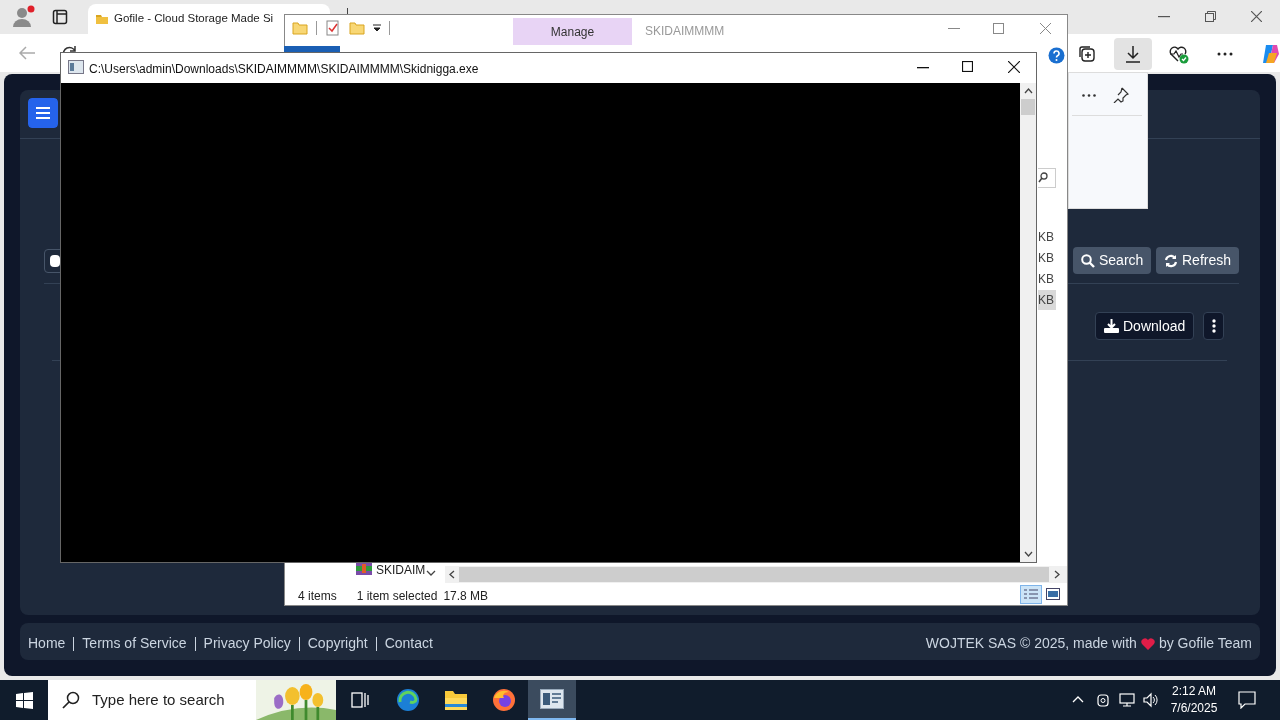 Image resolution: width=1280 pixels, height=720 pixels. Describe the element at coordinates (337, 643) in the screenshot. I see `footer-link: Copyright` at that location.